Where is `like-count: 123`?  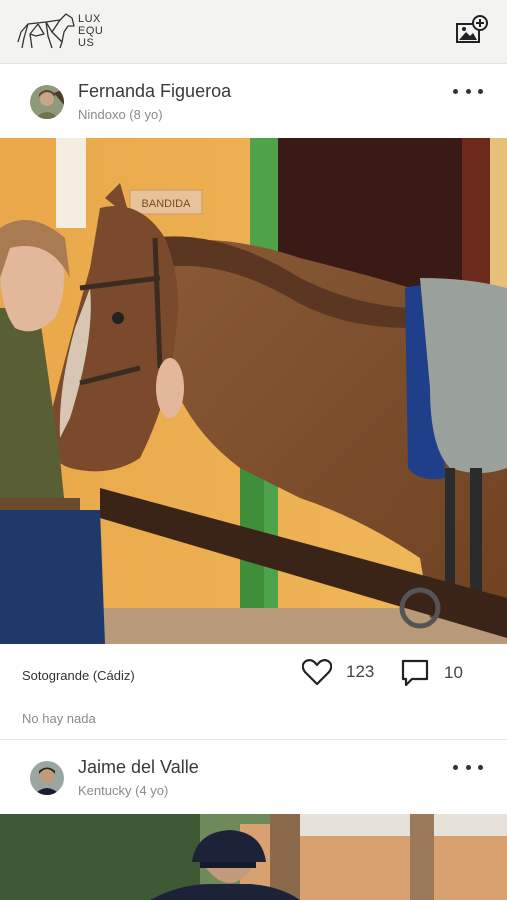
like-count: 123 is located at coordinates (360, 671).